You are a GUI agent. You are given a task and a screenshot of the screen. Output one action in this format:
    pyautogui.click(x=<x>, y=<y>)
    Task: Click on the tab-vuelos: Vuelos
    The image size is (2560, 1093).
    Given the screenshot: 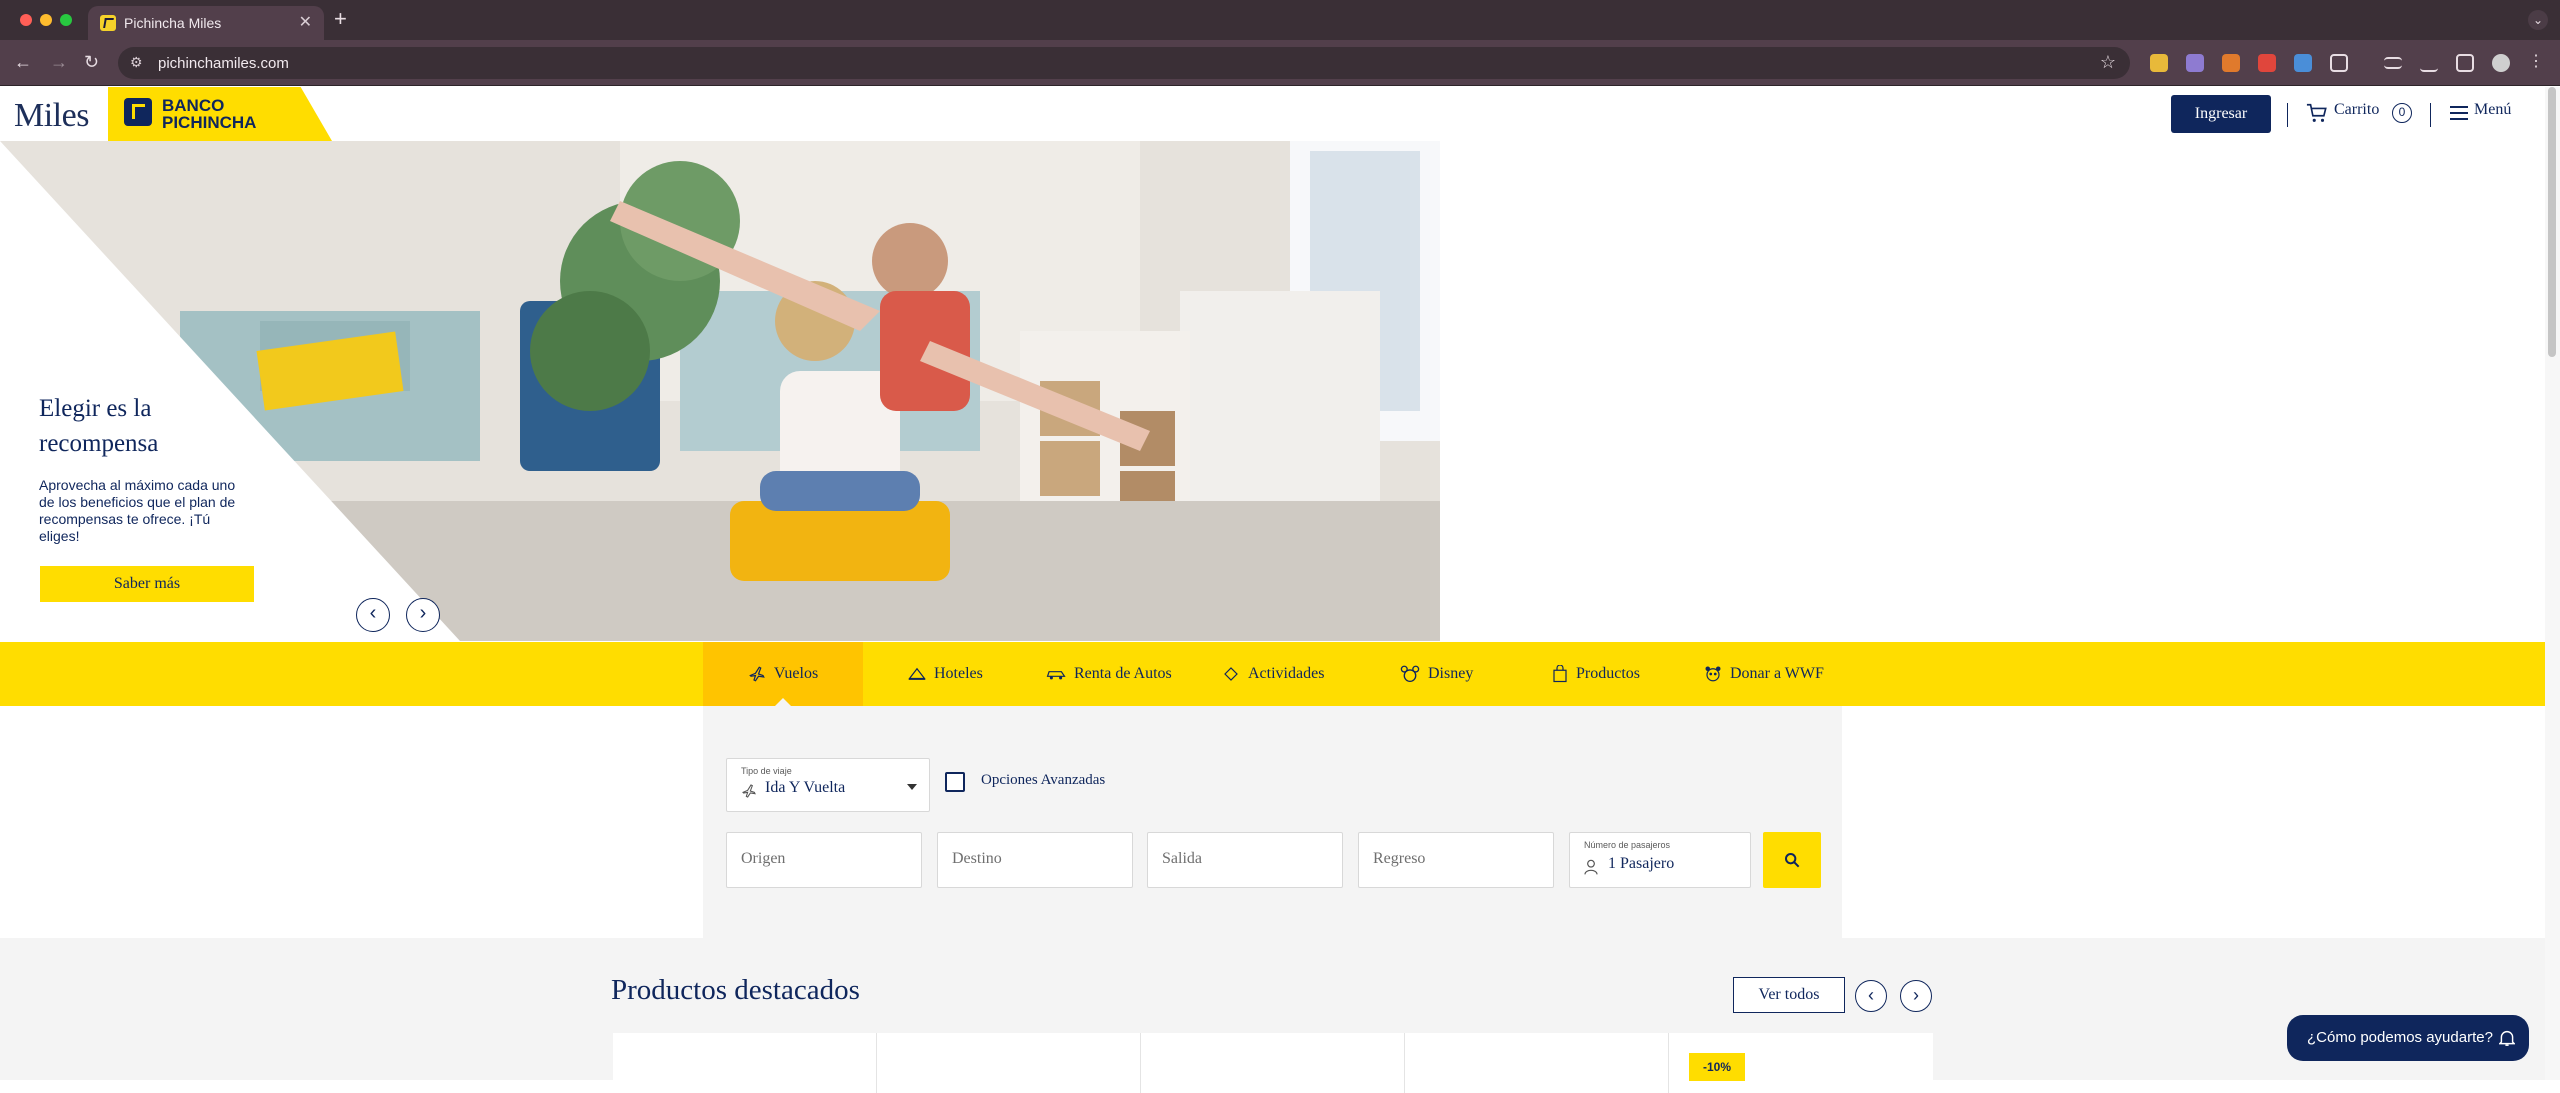 What is the action you would take?
    pyautogui.click(x=783, y=674)
    